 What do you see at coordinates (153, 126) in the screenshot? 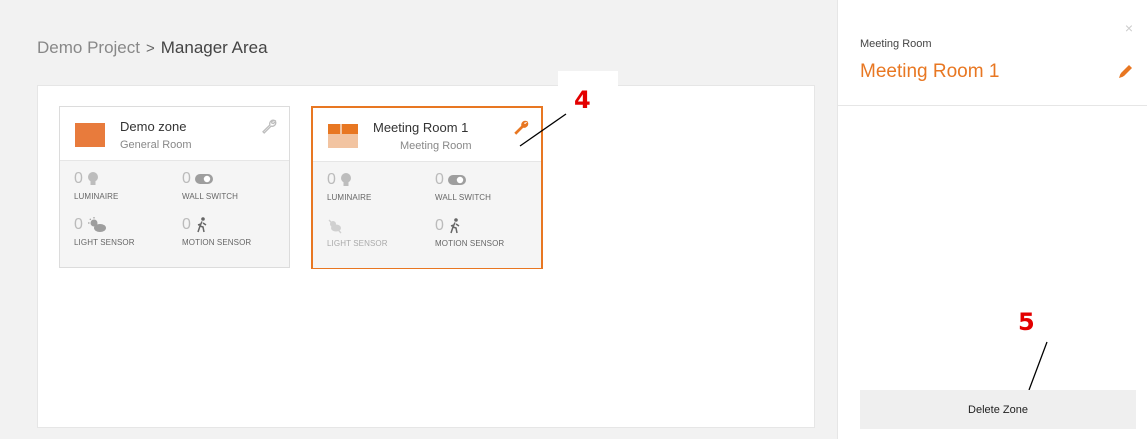
I see `zone-title: Demo zone` at bounding box center [153, 126].